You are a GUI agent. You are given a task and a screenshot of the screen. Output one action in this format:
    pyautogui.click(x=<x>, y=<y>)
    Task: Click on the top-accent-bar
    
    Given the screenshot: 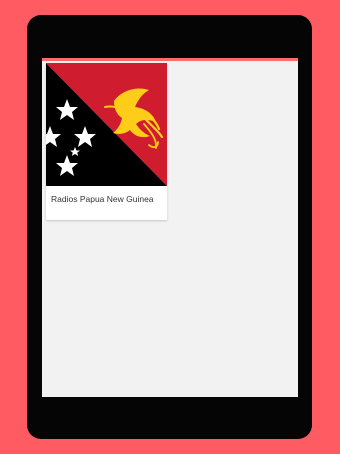 What is the action you would take?
    pyautogui.click(x=170, y=59)
    